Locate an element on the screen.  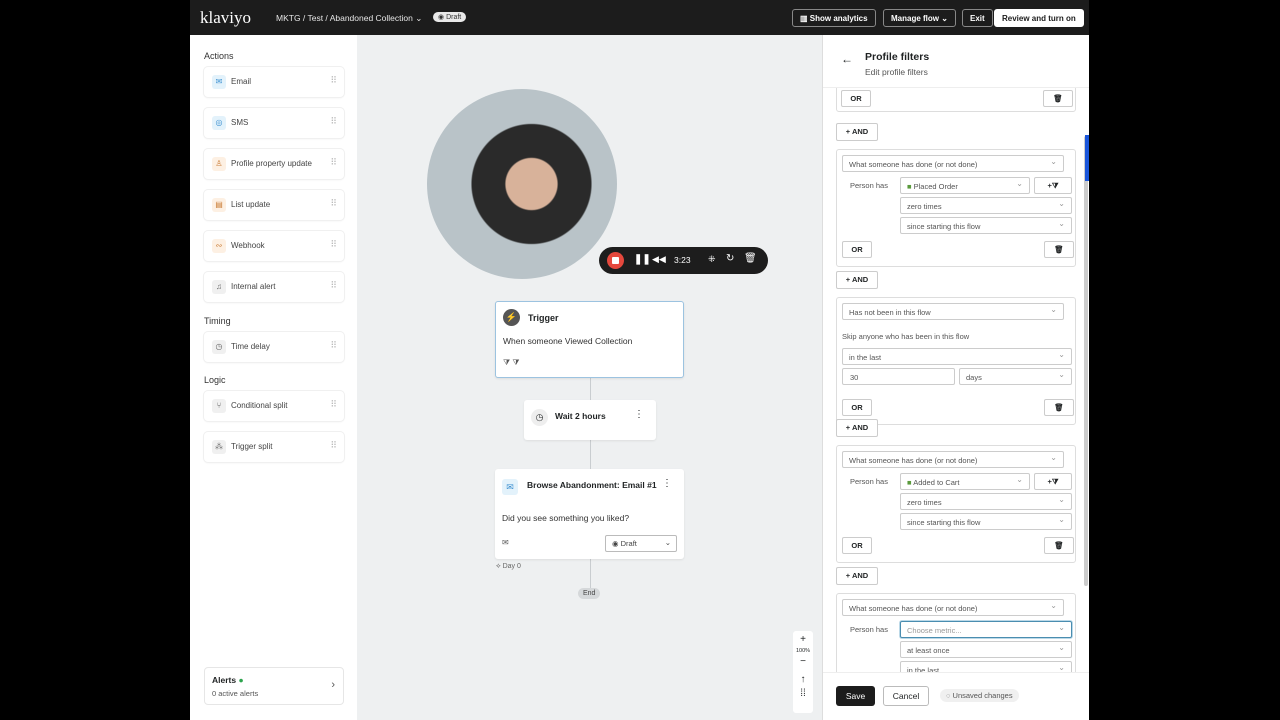
sidebar-item-time-delay: ◷ Time delay ⠿ is located at coordinates (274, 347).